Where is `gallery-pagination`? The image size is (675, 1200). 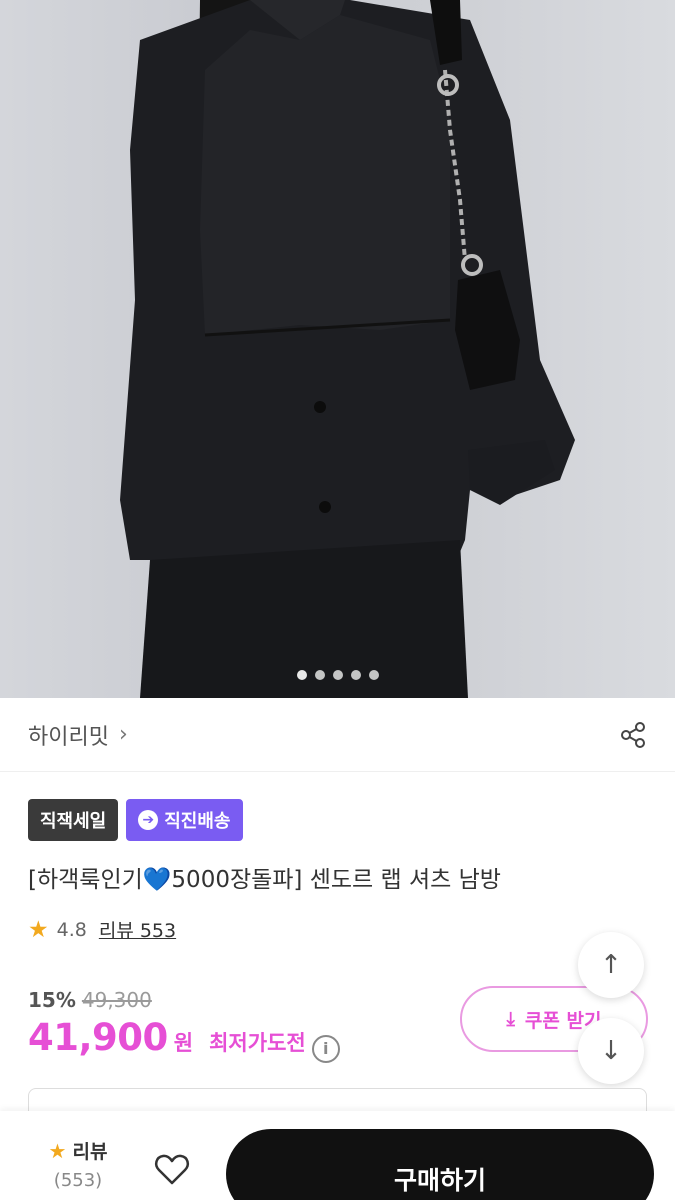
gallery-pagination is located at coordinates (337, 675).